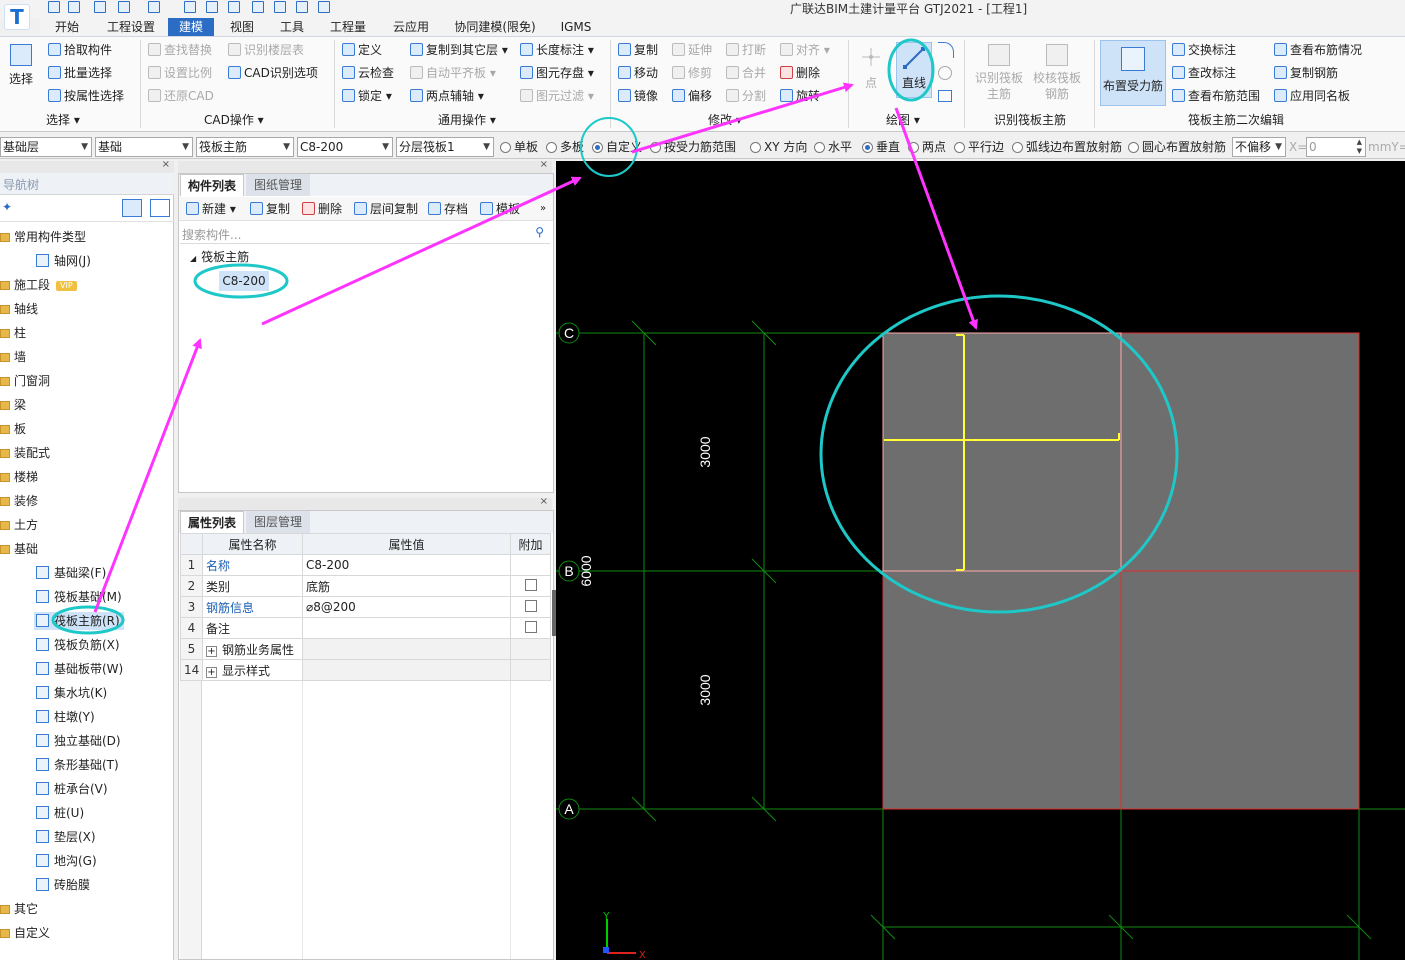  I want to click on nav-item-0: 常用构件类型, so click(43, 237).